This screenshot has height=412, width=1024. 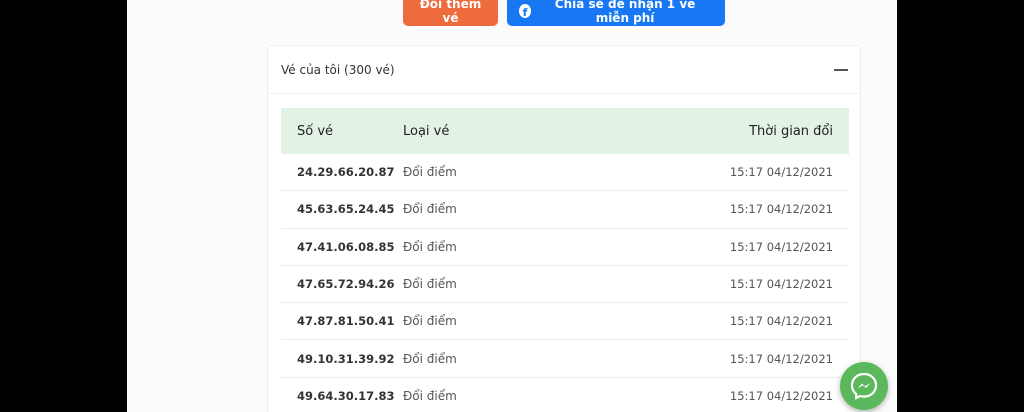 I want to click on exchange-more-label: Đổi thêm vé, so click(x=450, y=12).